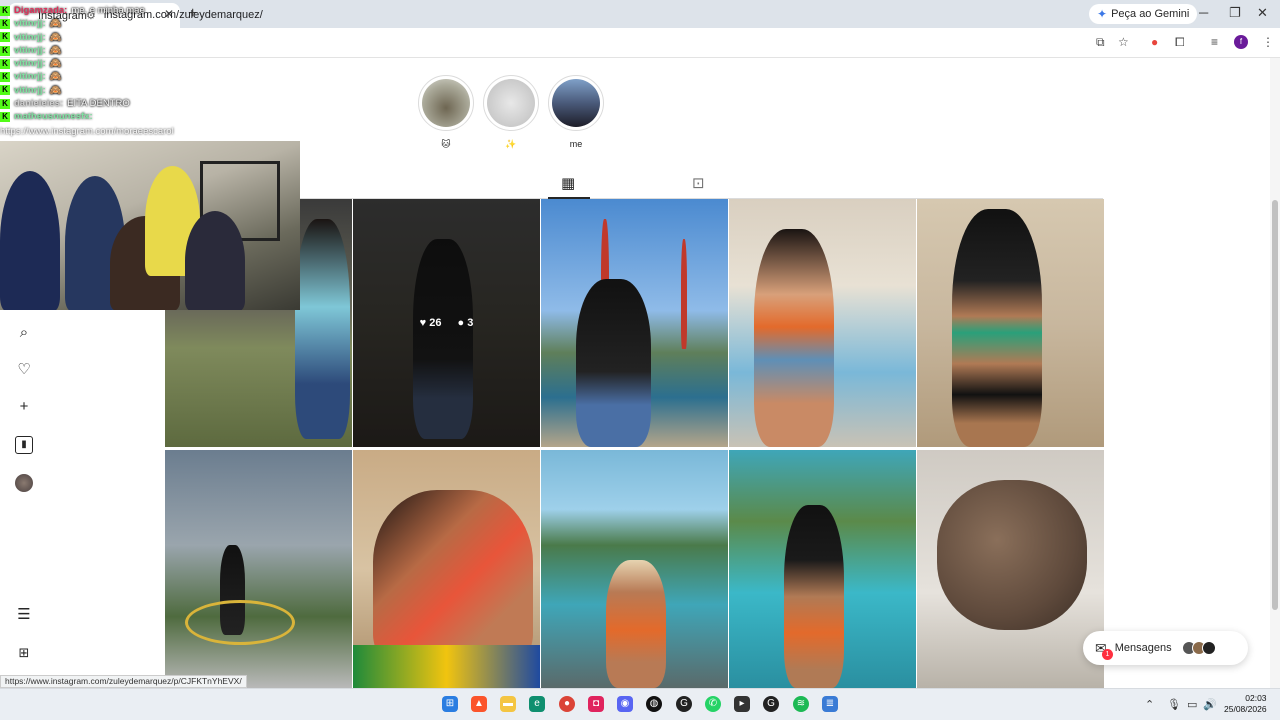 This screenshot has height=720, width=1280. I want to click on tray-chevron-icon: ⌃, so click(1149, 704).